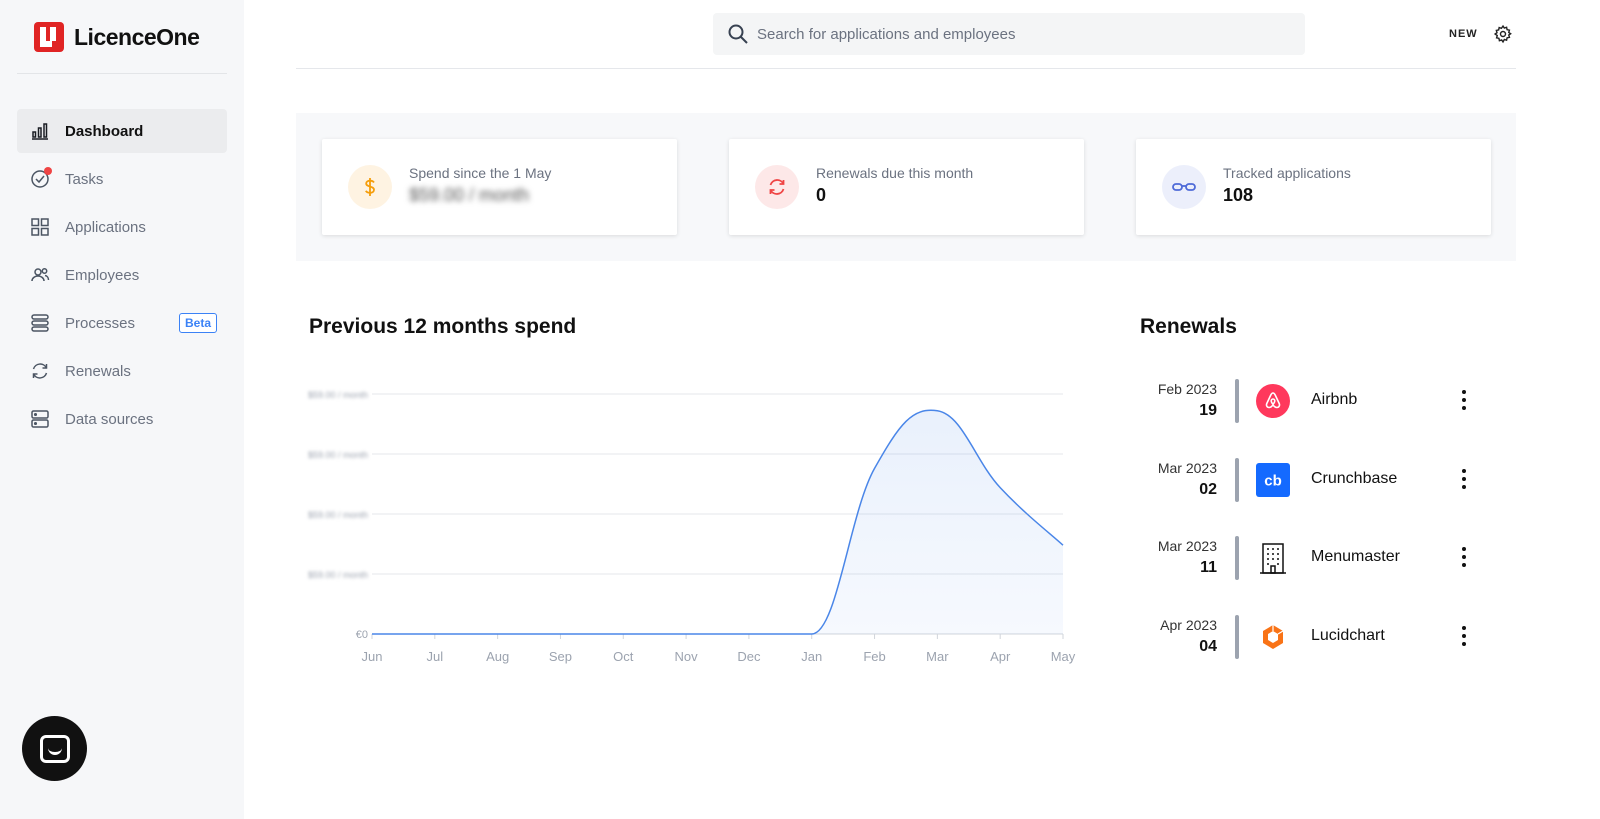  I want to click on sidebar-item-renewals: Renewals, so click(122, 371).